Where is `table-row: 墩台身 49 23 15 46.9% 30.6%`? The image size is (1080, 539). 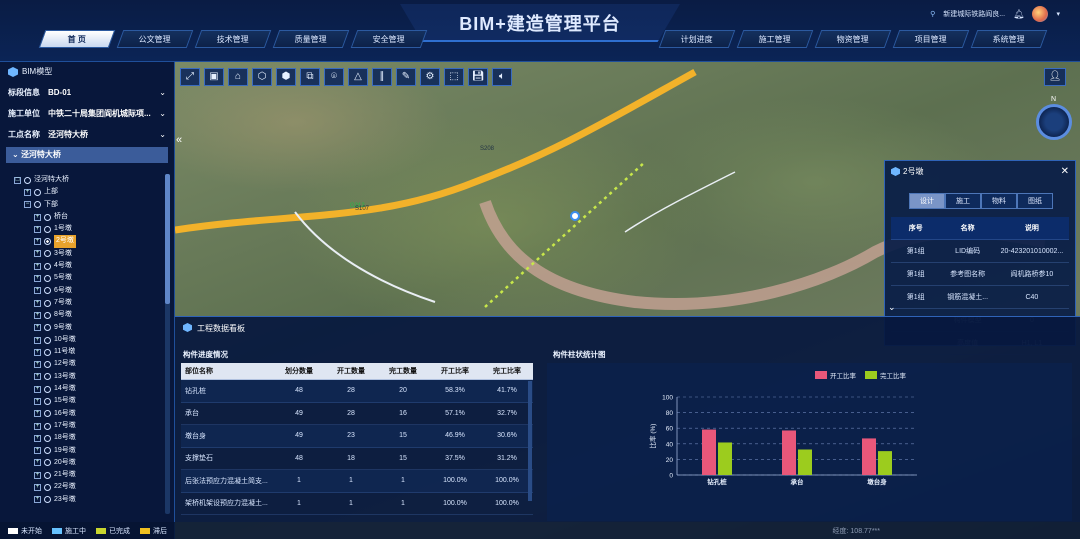 table-row: 墩台身 49 23 15 46.9% 30.6% is located at coordinates (357, 436).